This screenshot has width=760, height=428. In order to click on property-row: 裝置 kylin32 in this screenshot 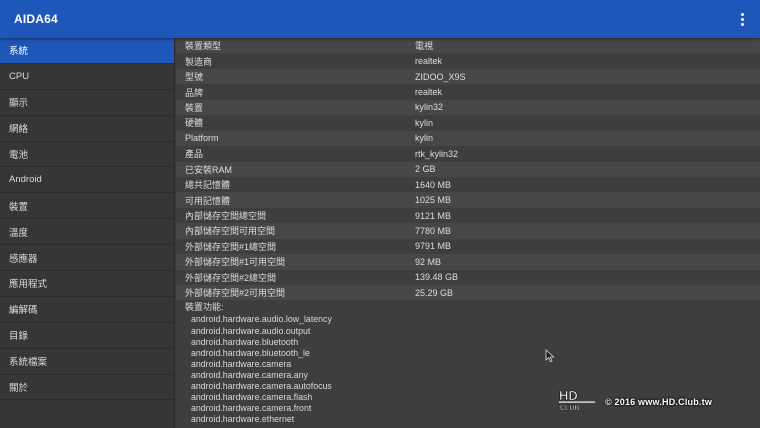, I will do `click(468, 107)`.